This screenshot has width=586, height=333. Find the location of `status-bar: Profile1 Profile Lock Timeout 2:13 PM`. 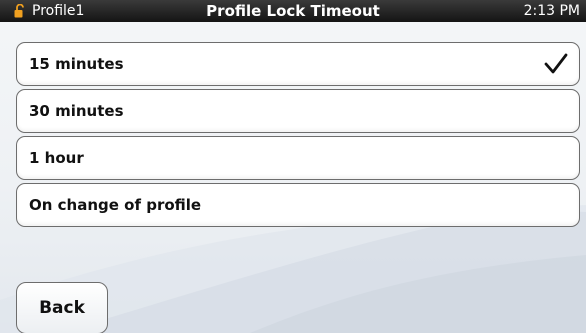

status-bar: Profile1 Profile Lock Timeout 2:13 PM is located at coordinates (293, 11).